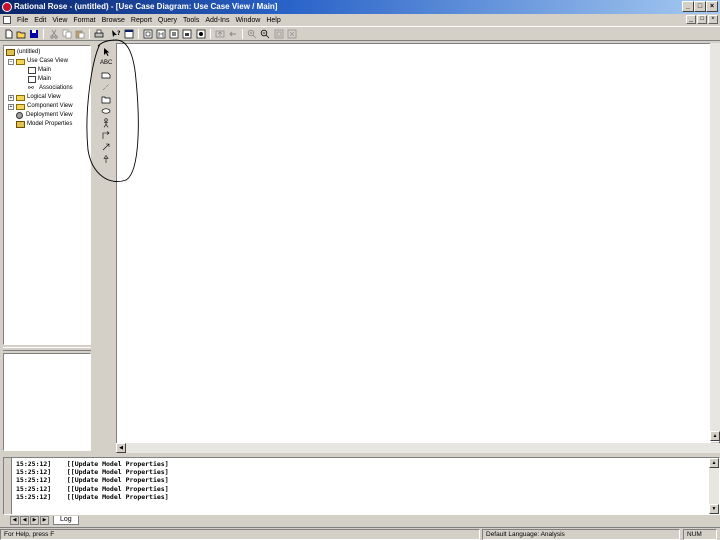  What do you see at coordinates (161, 34) in the screenshot?
I see `browse-interaction-diagram-icon` at bounding box center [161, 34].